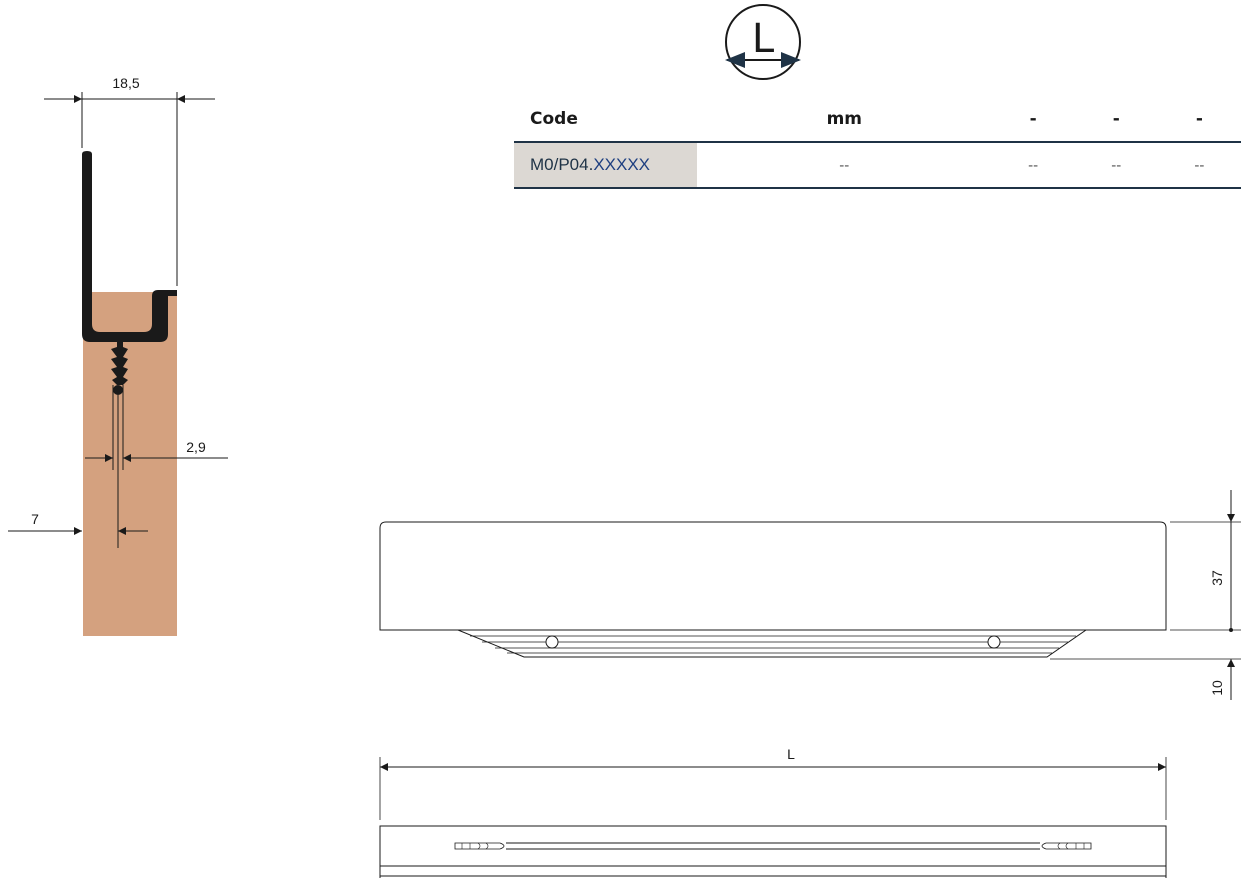  Describe the element at coordinates (35, 519) in the screenshot. I see `dim-offset-label: 7` at that location.